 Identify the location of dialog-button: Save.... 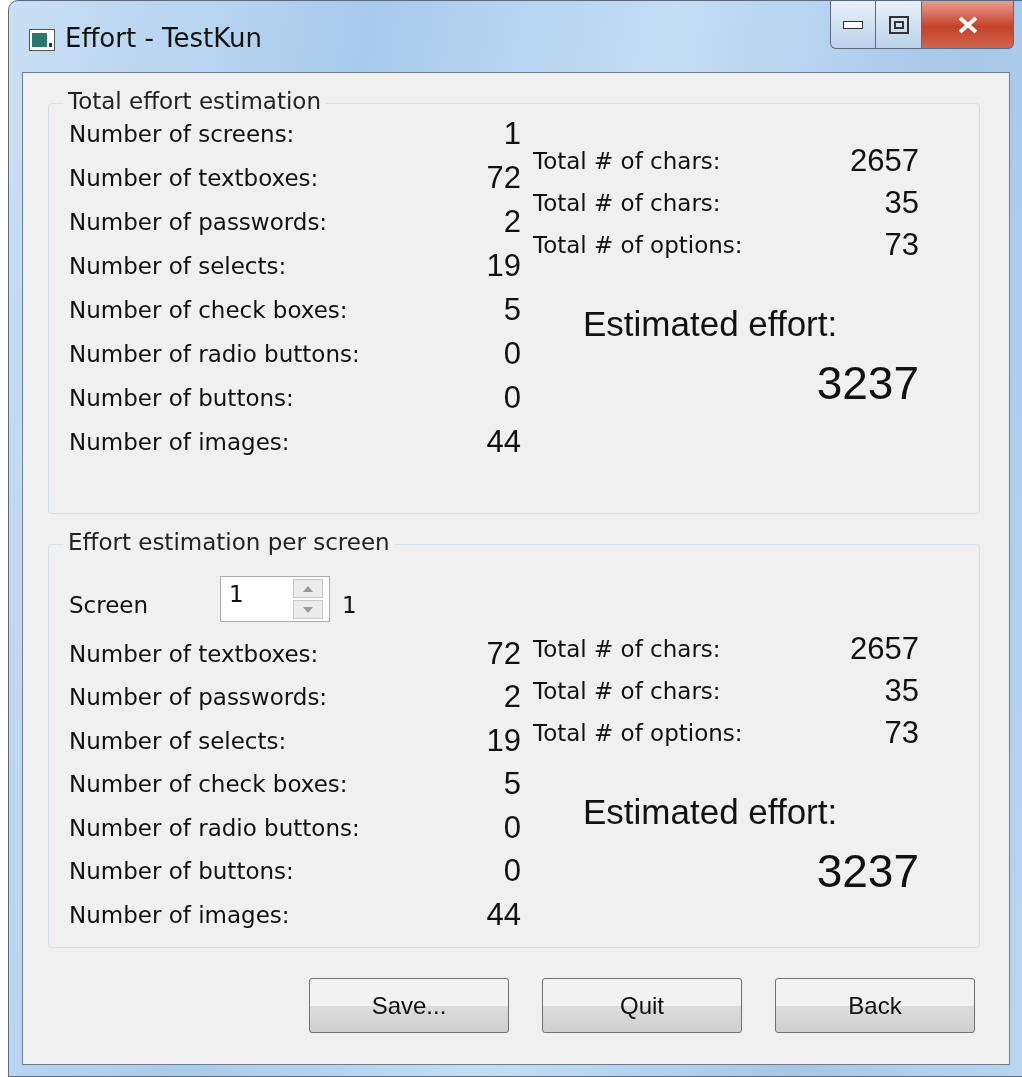
(409, 1005).